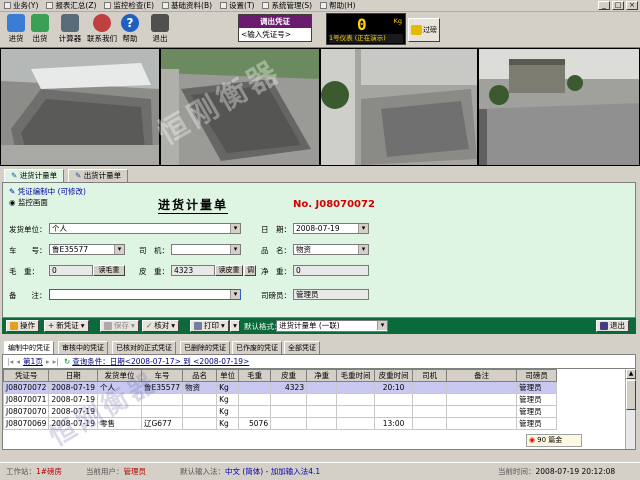 The image size is (640, 480). I want to click on contact-button: 联系我们, so click(102, 30).